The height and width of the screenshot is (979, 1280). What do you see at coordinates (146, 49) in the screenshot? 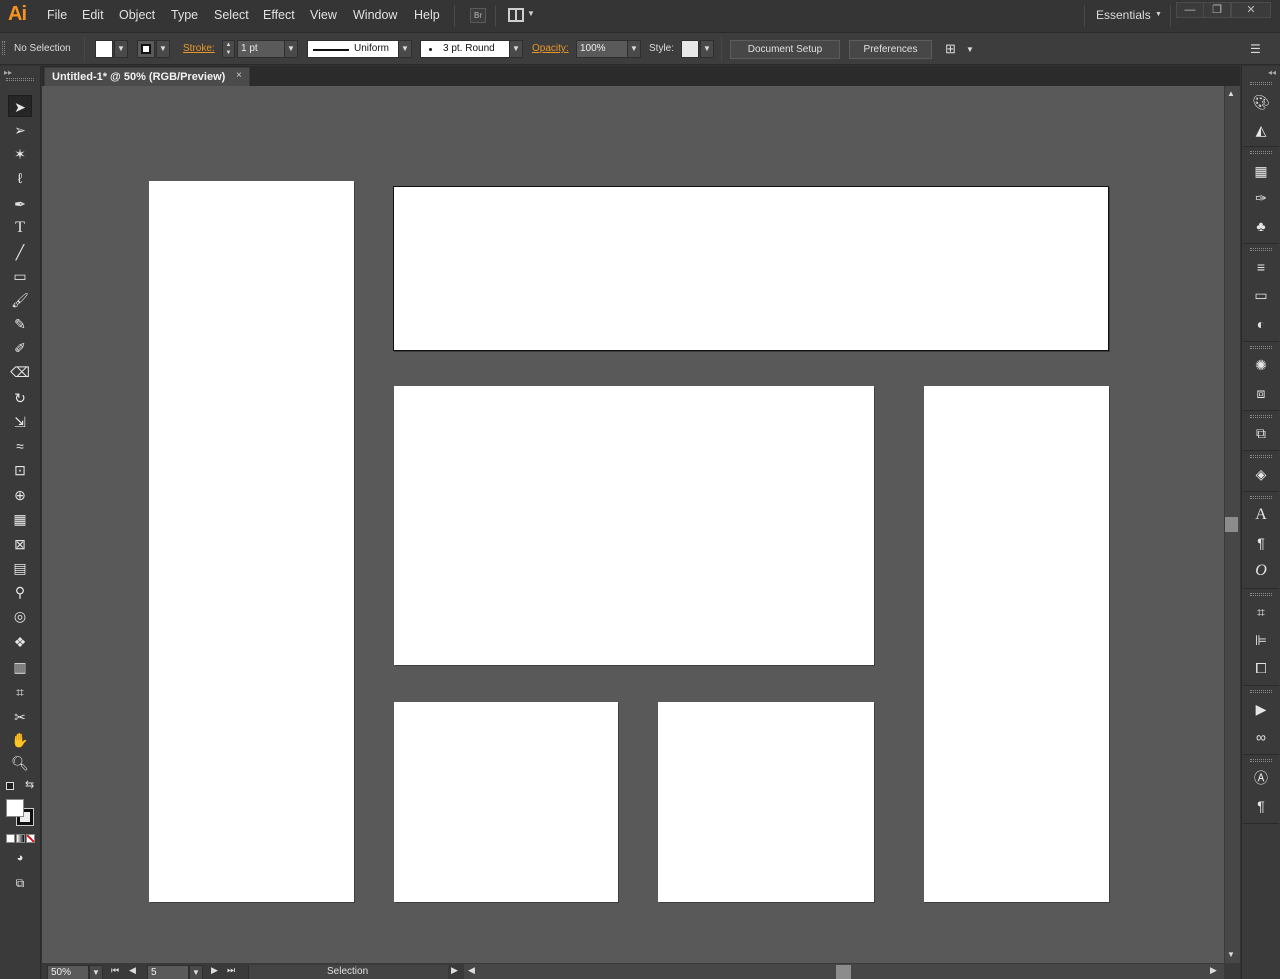
I see `stroke-swatch` at bounding box center [146, 49].